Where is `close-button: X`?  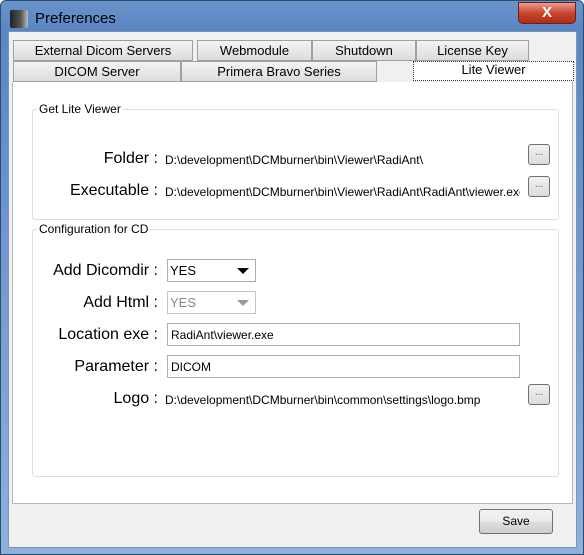 close-button: X is located at coordinates (547, 13).